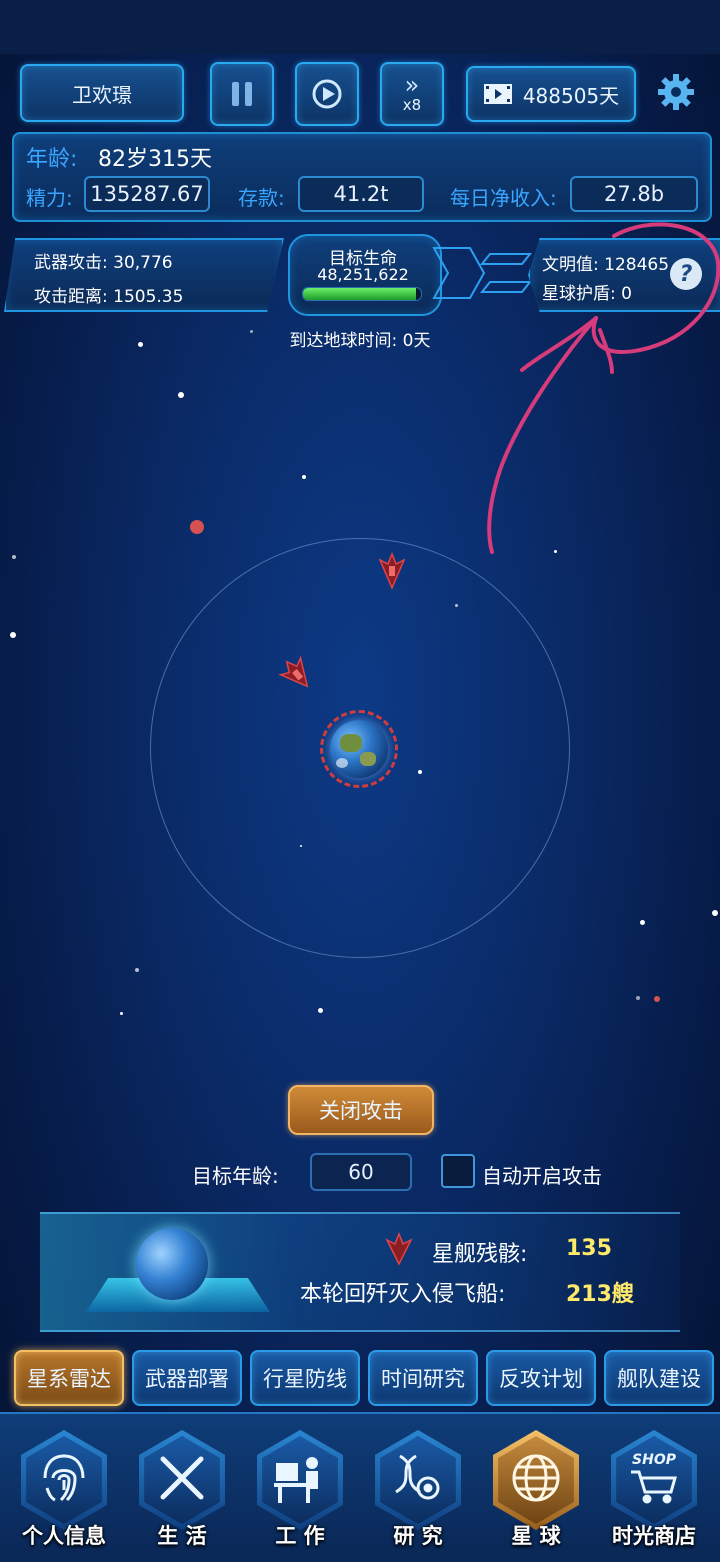  I want to click on destroyed-value: 213艘, so click(600, 1294).